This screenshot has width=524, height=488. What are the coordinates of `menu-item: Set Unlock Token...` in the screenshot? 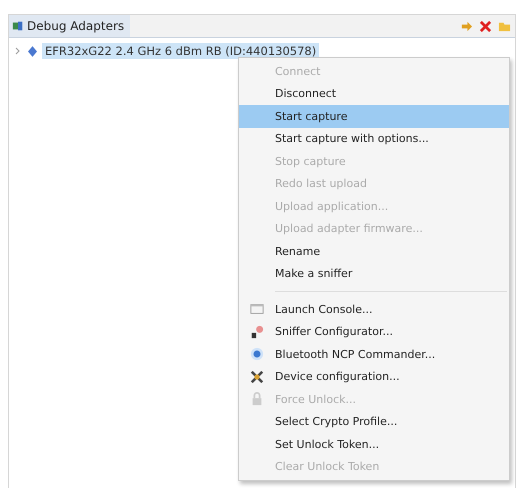 It's located at (374, 444).